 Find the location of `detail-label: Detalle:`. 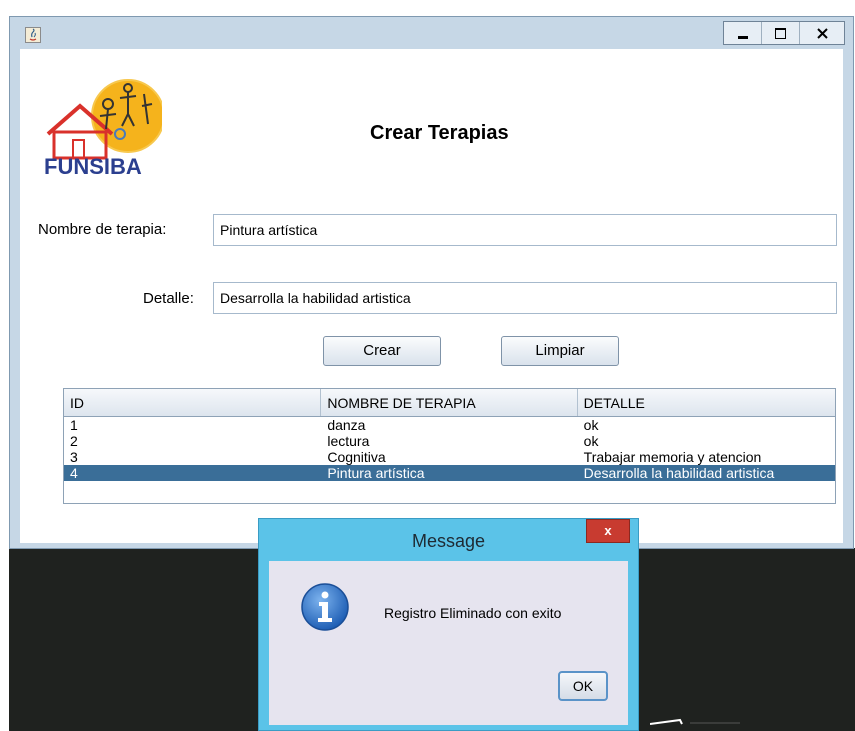

detail-label: Detalle: is located at coordinates (168, 298).